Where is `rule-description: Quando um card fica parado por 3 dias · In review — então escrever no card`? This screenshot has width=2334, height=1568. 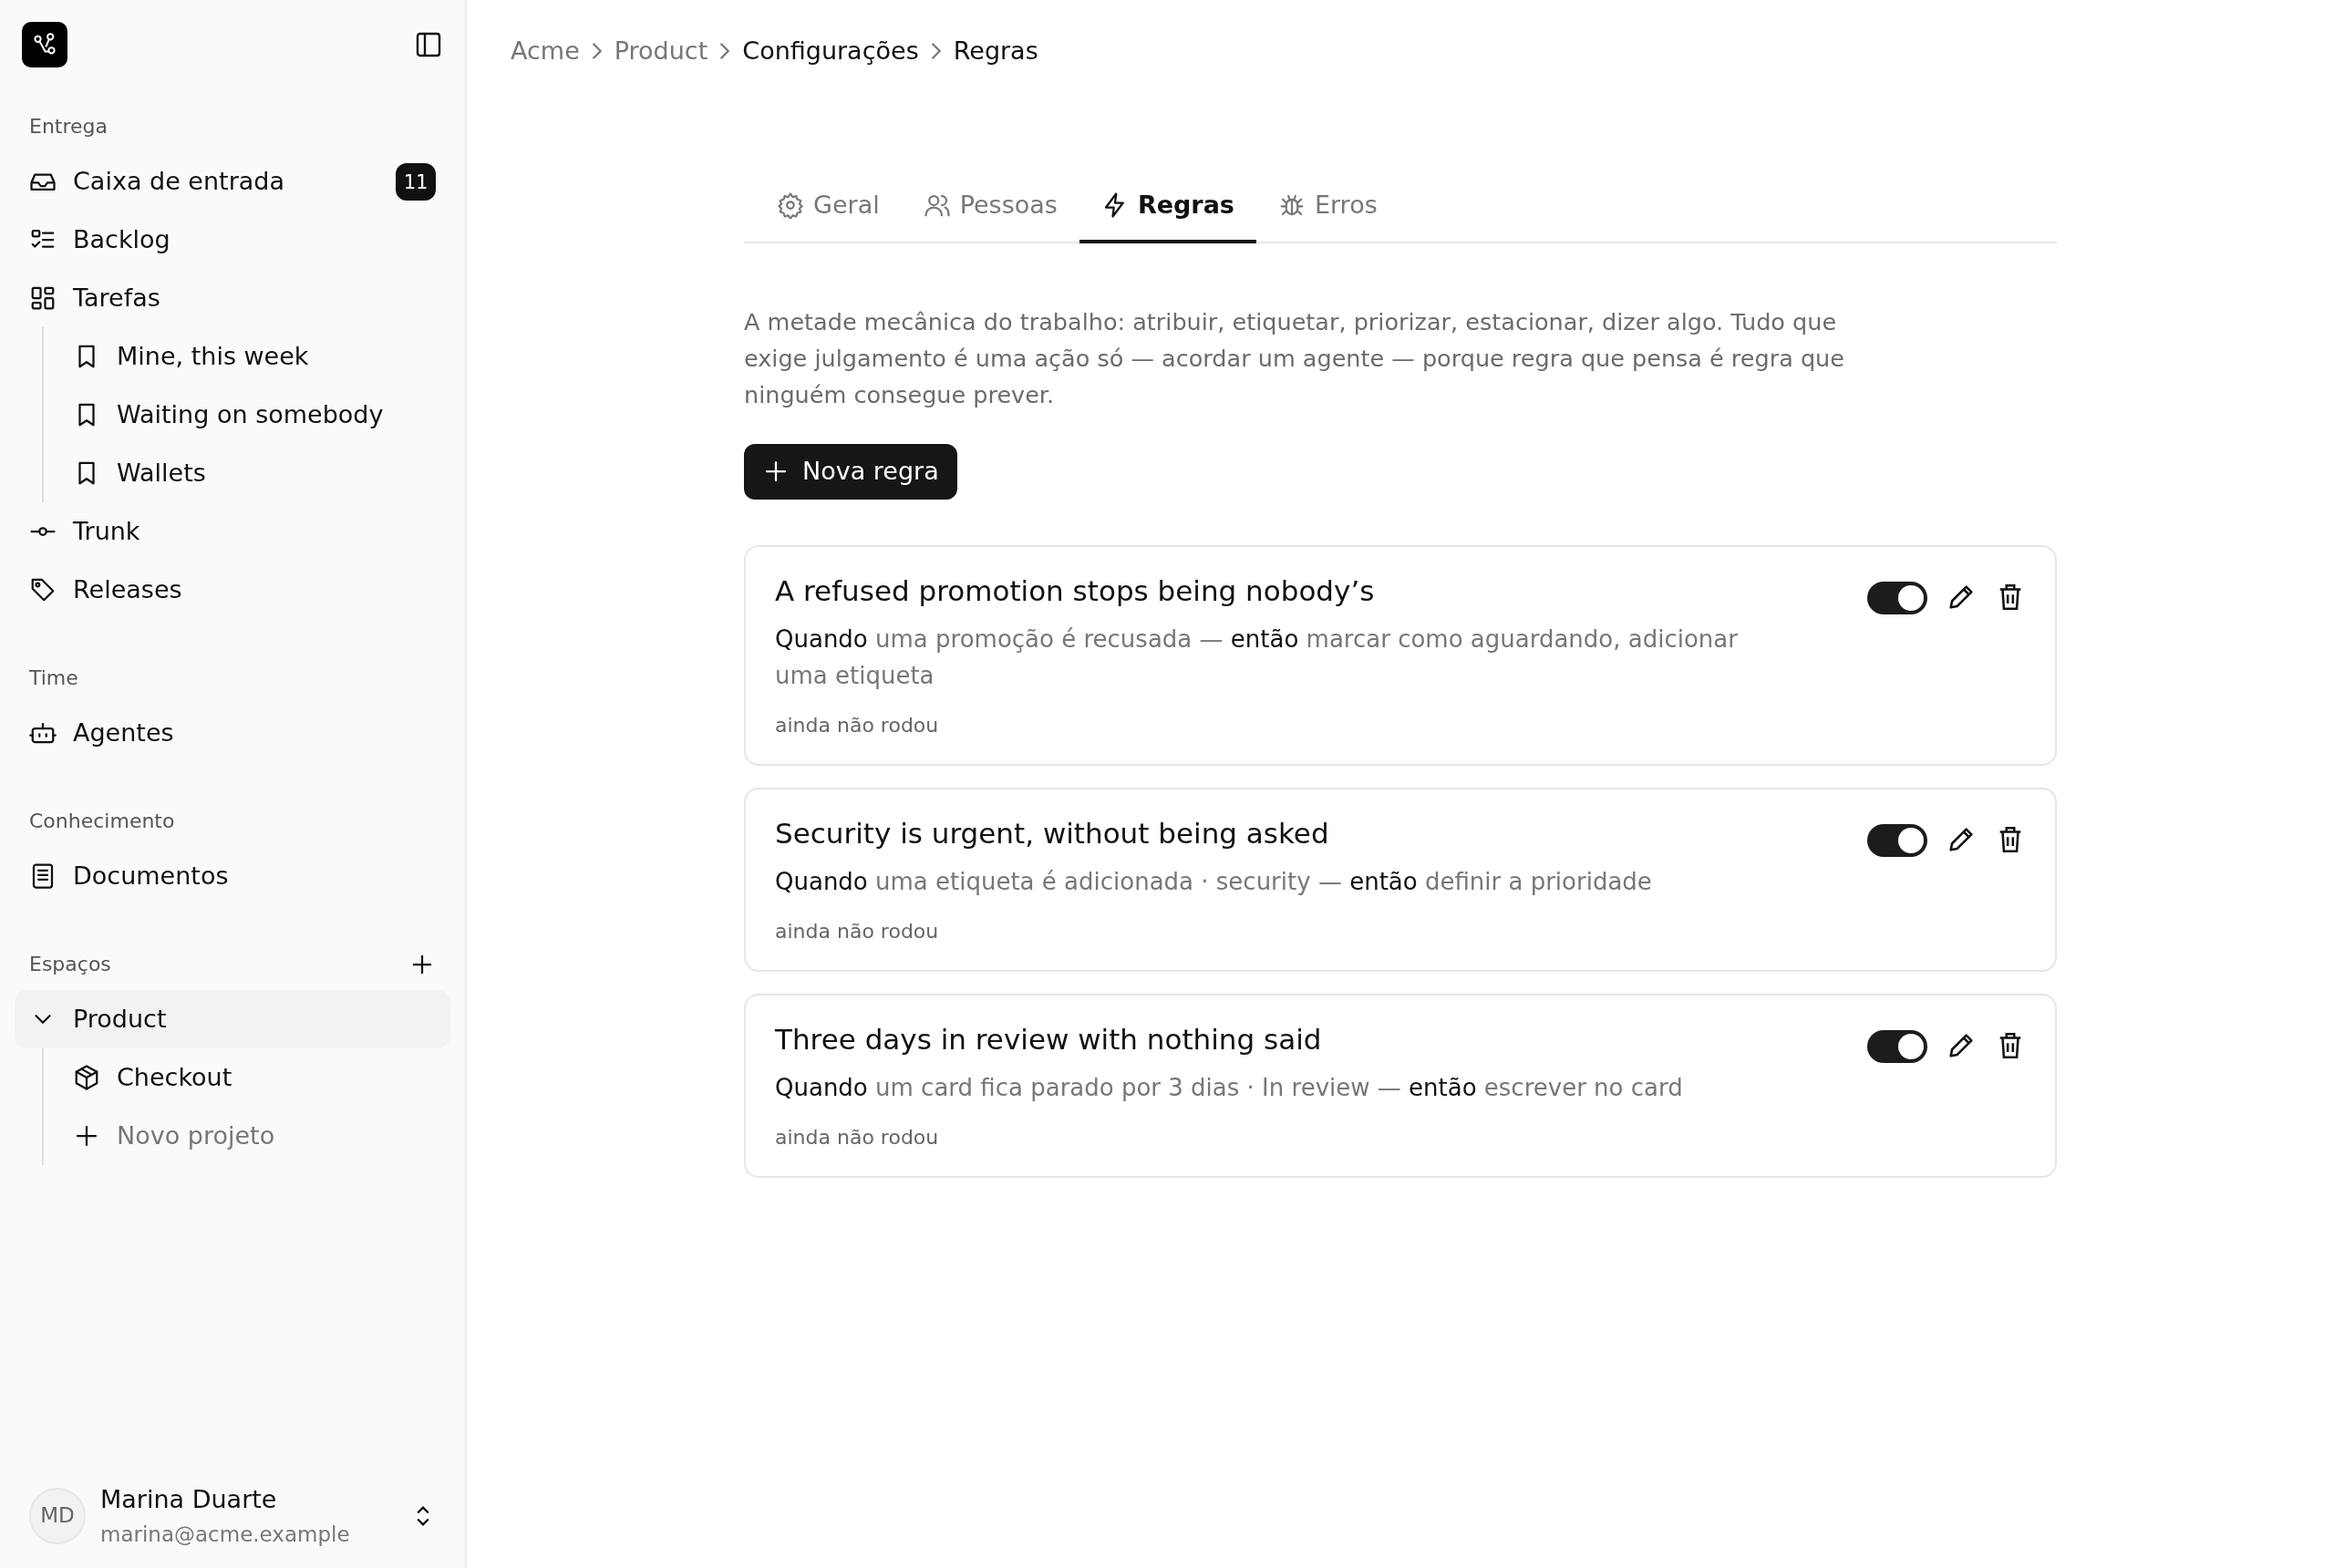 rule-description: Quando um card fica parado por 3 dias · In review — então escrever no card is located at coordinates (1229, 1088).